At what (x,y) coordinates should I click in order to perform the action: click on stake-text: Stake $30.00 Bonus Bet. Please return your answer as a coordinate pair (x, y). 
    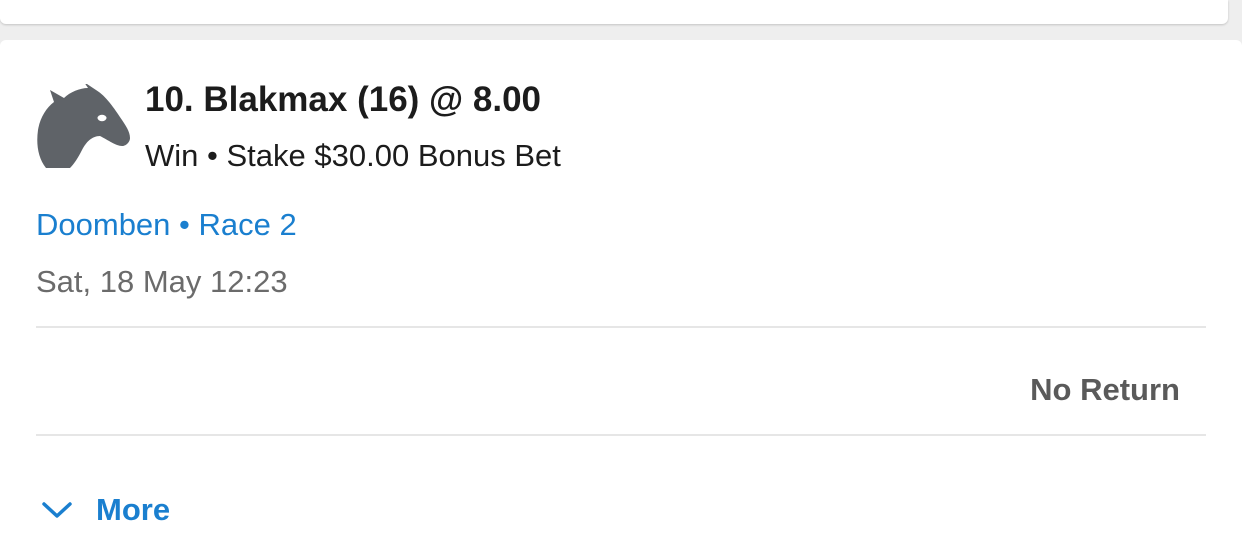
    Looking at the image, I should click on (393, 155).